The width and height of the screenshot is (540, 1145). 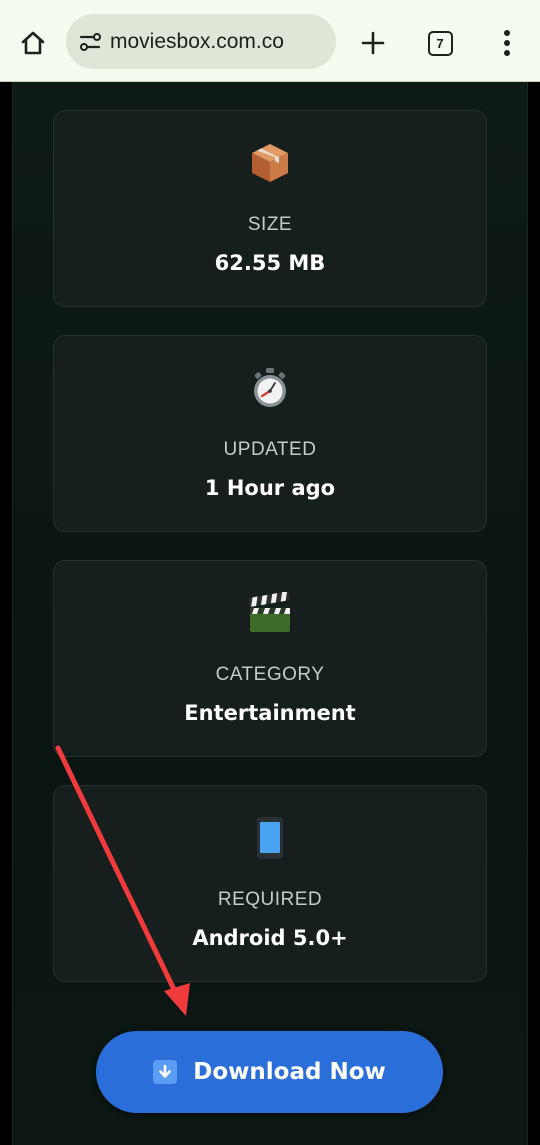 I want to click on more-vertical-icon, so click(x=507, y=43).